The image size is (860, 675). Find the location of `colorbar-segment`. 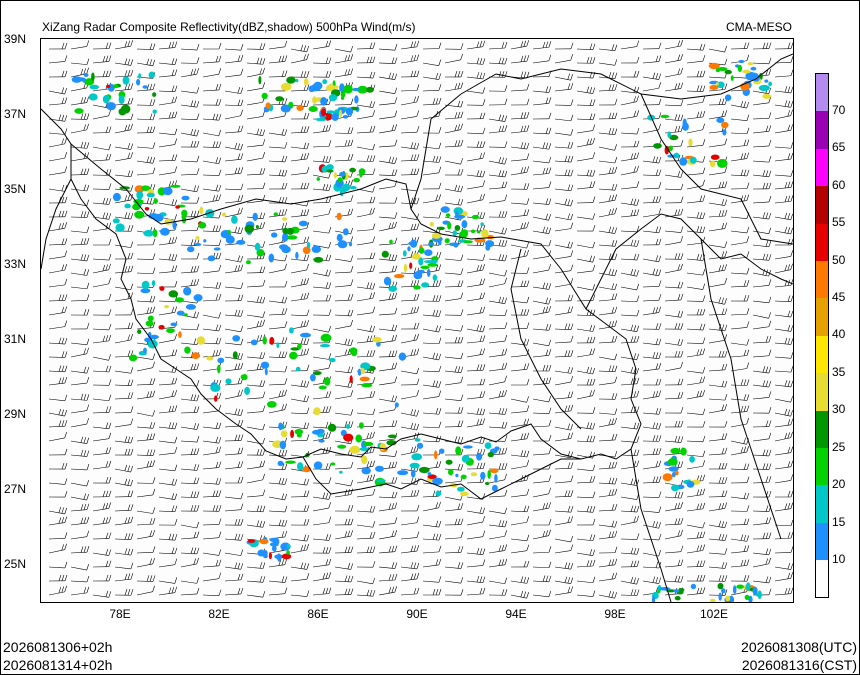

colorbar-segment is located at coordinates (822, 205).